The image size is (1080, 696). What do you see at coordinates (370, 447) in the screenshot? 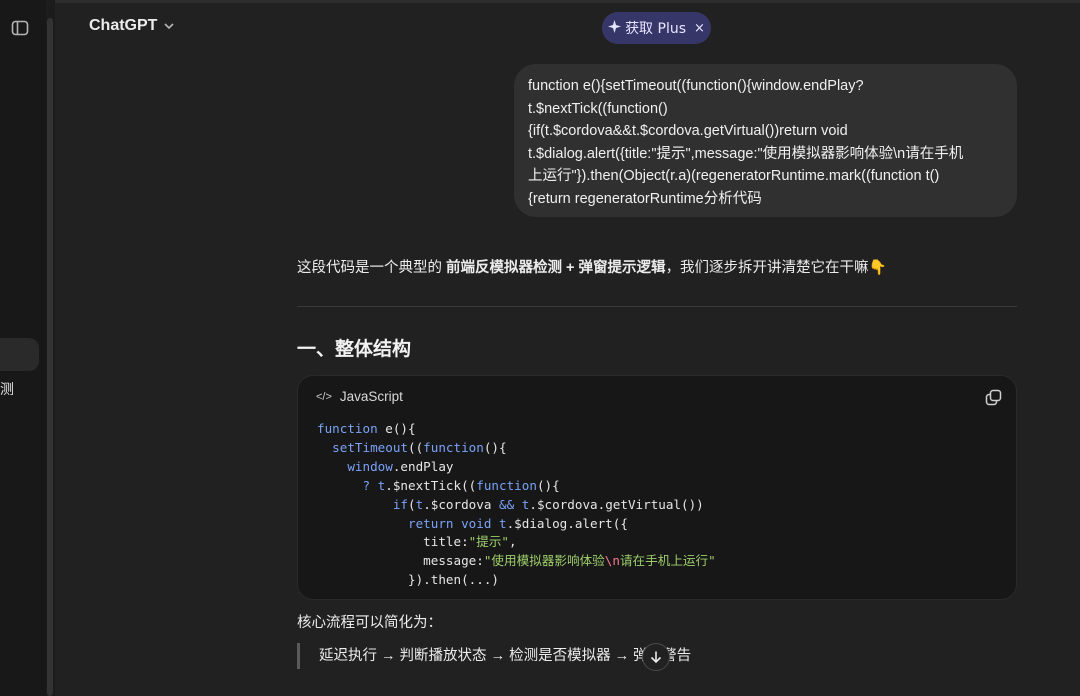
I see `code-token: setTimeout` at bounding box center [370, 447].